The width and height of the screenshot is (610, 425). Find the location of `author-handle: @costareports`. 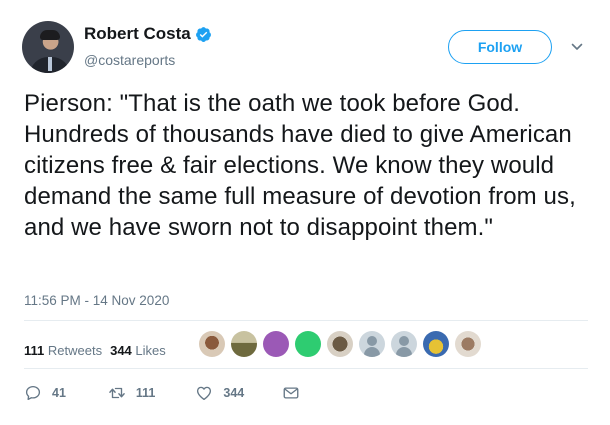

author-handle: @costareports is located at coordinates (129, 60).